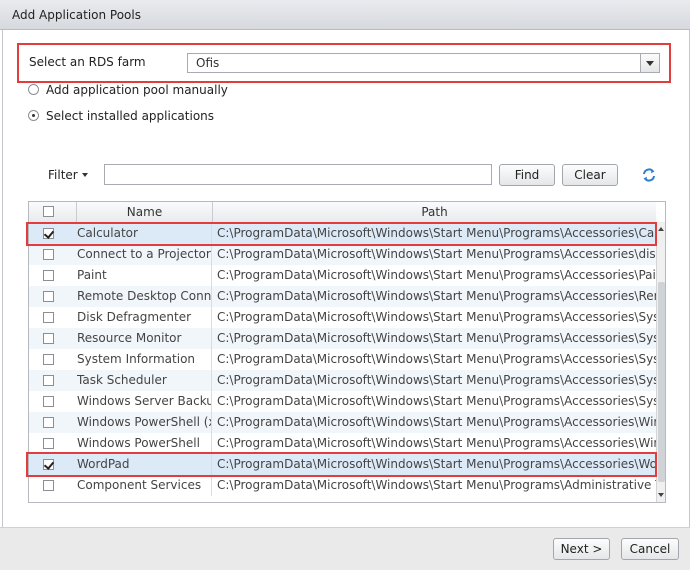  I want to click on row-name: Disk Defragmenter, so click(144, 317).